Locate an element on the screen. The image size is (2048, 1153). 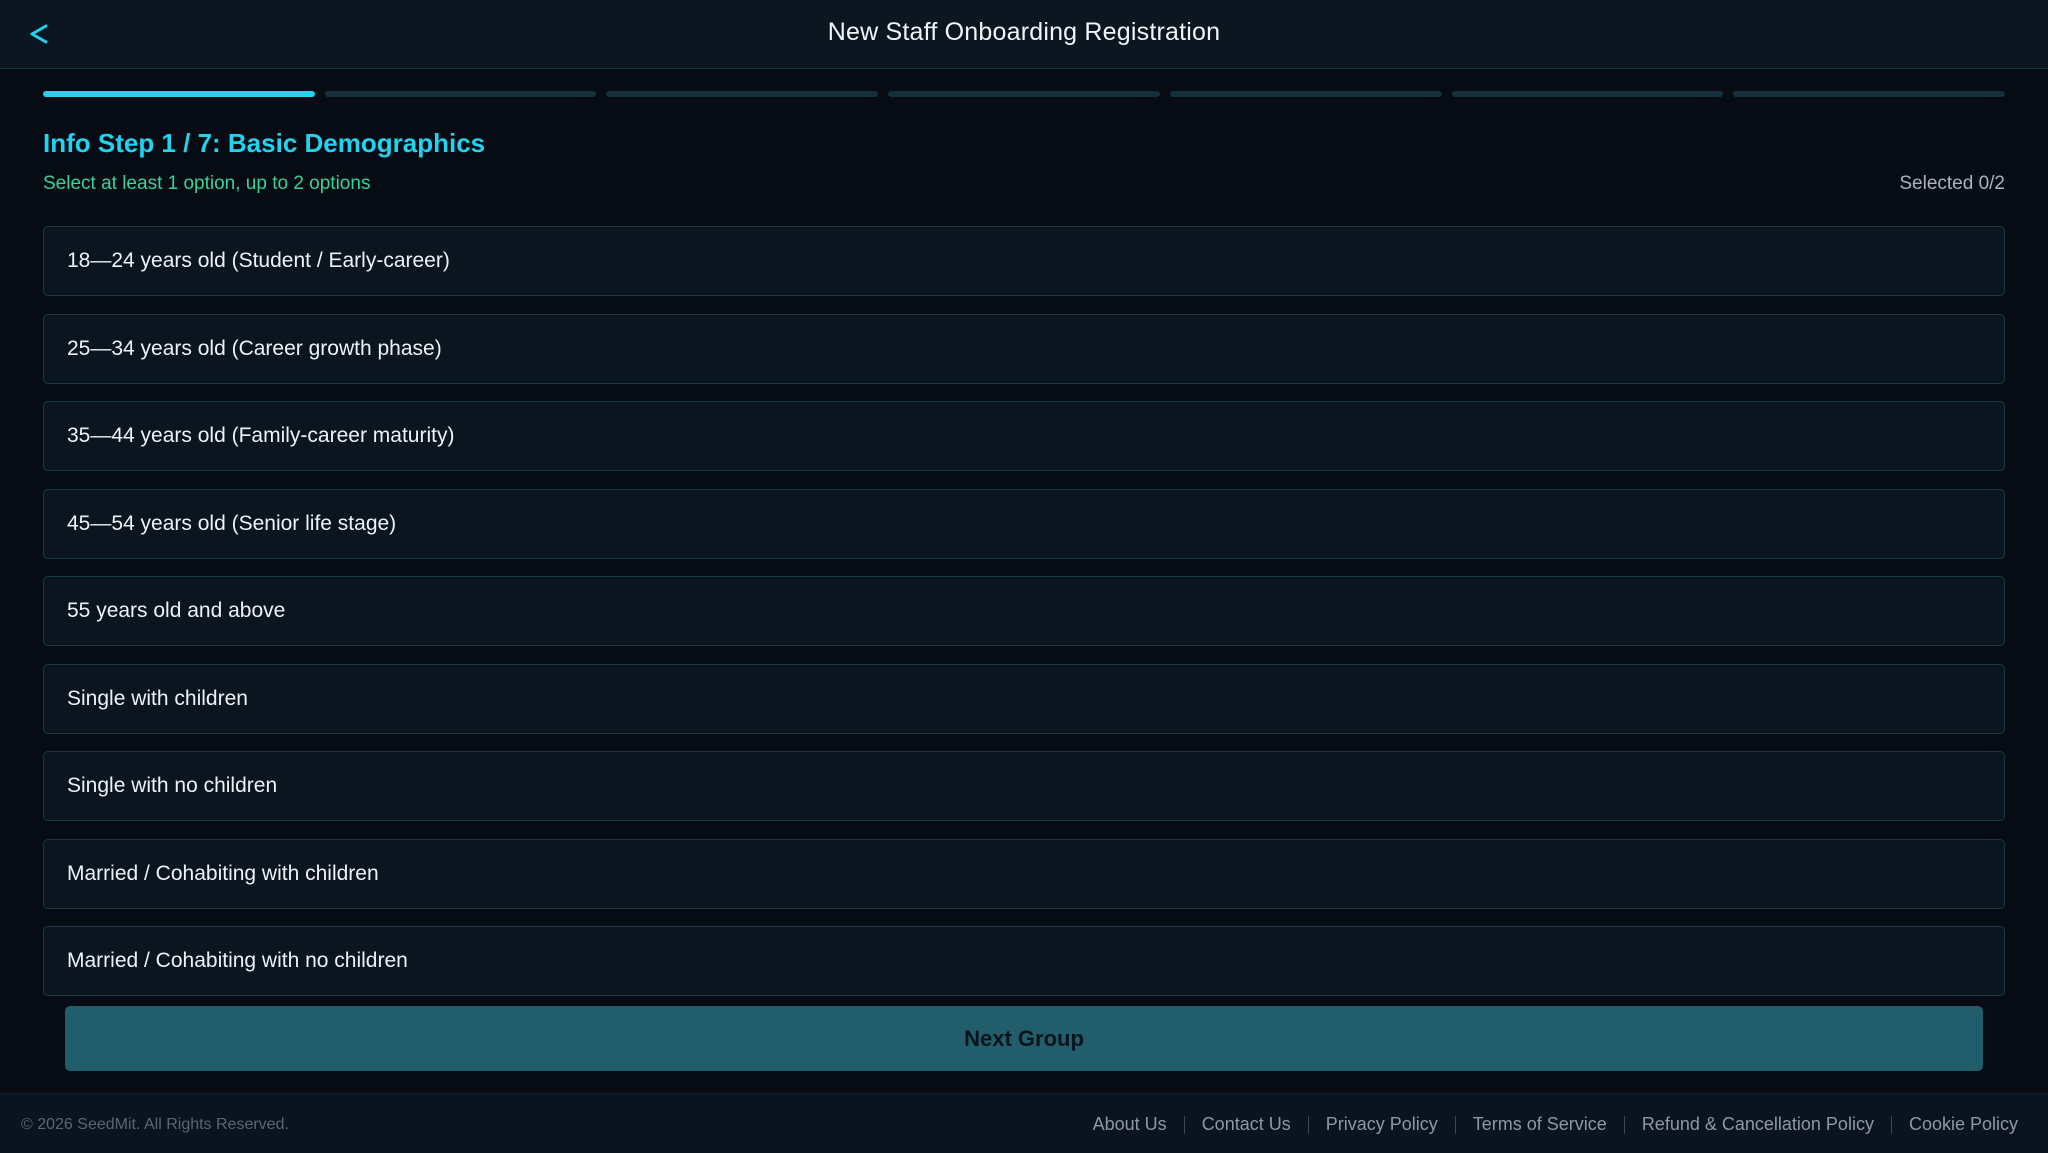
footer-link-cookie: Cookie Policy is located at coordinates (1963, 1124).